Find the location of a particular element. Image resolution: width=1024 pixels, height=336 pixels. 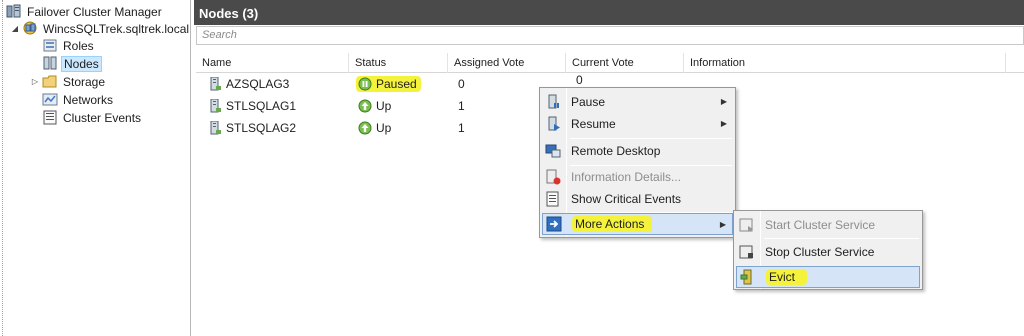

storage-folder-icon is located at coordinates (49, 81).